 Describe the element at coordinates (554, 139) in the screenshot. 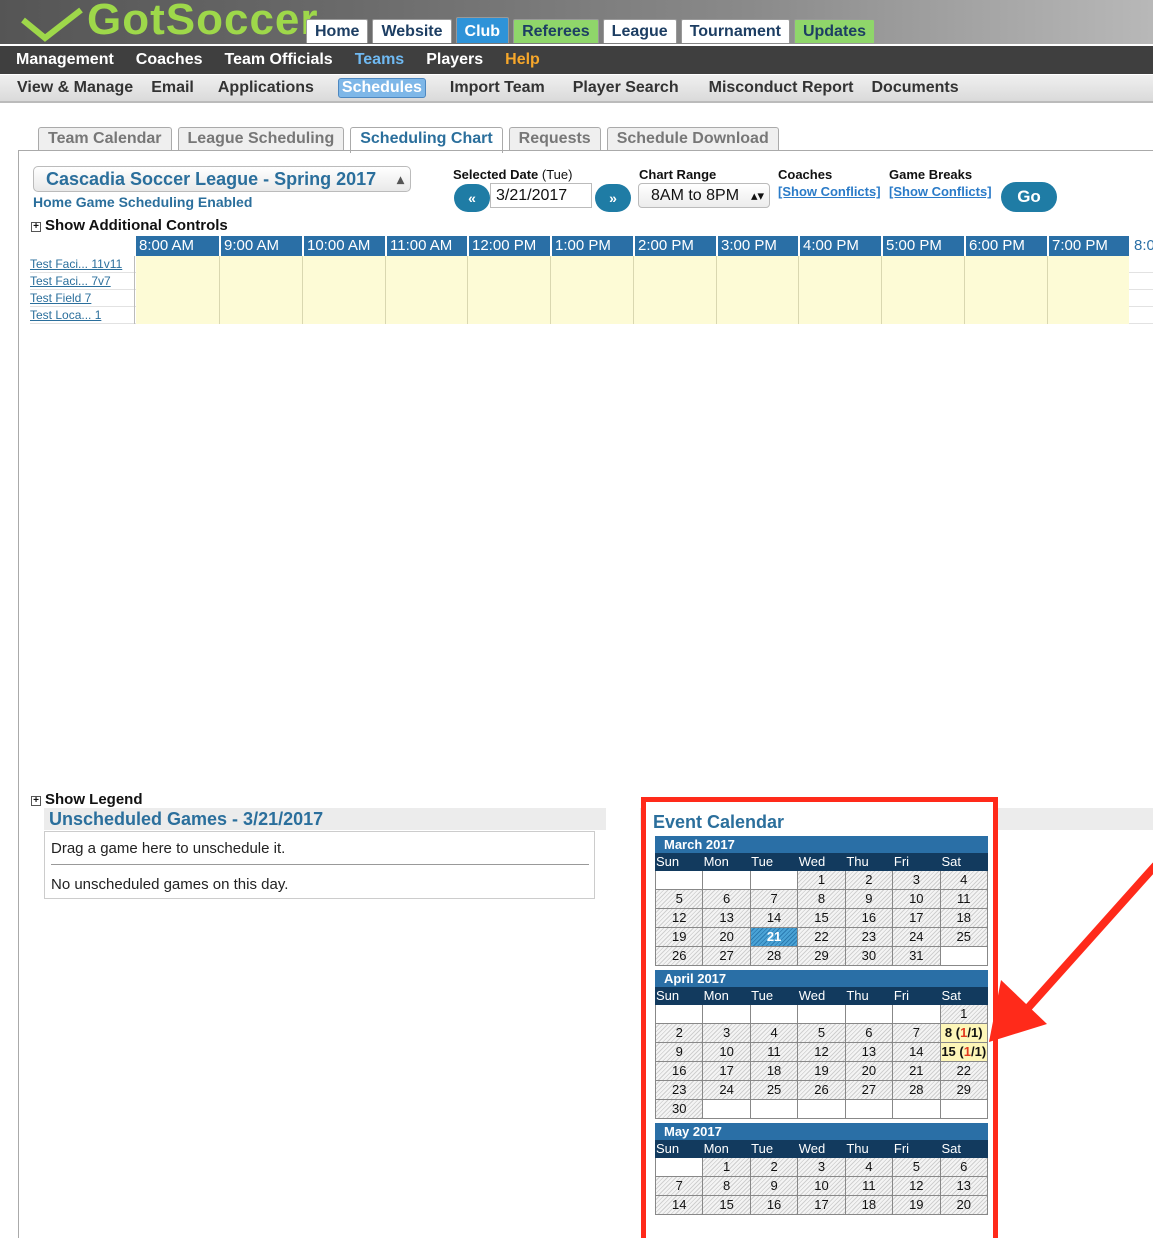

I see `tab-requests: Requests` at that location.